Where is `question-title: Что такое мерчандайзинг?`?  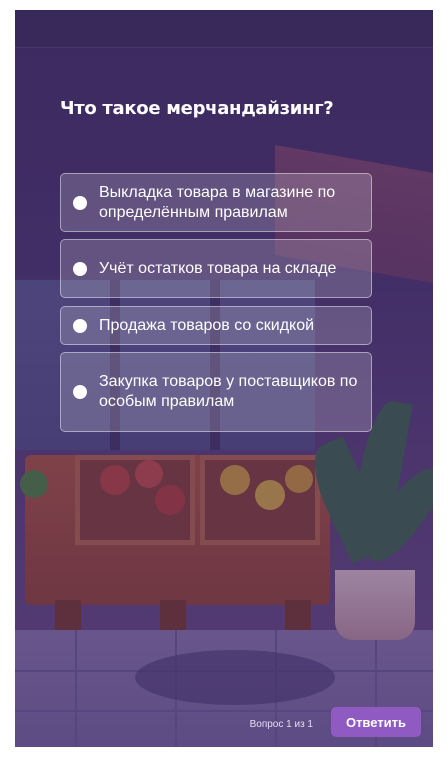 question-title: Что такое мерчандайзинг? is located at coordinates (197, 108).